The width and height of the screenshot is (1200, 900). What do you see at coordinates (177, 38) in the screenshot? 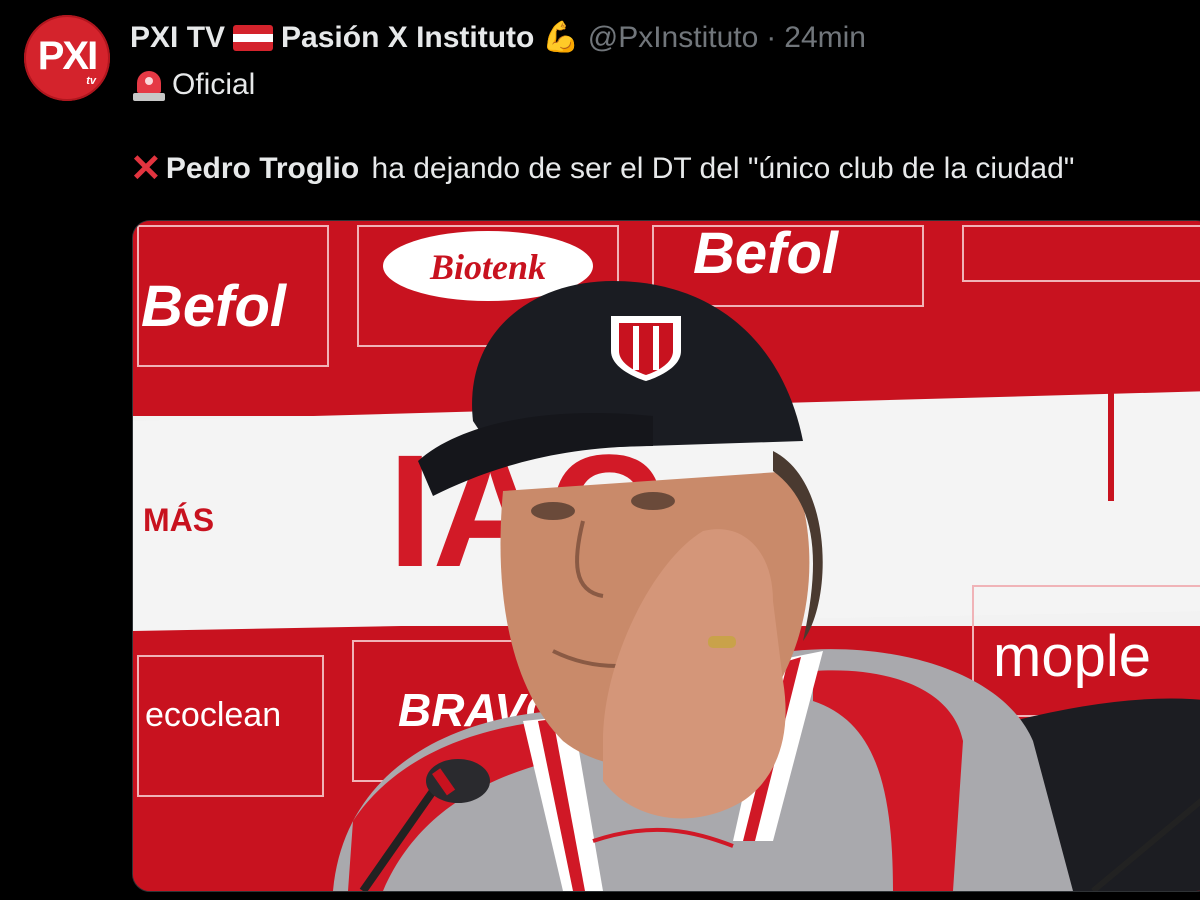
I see `display-name-part1: PXI TV` at bounding box center [177, 38].